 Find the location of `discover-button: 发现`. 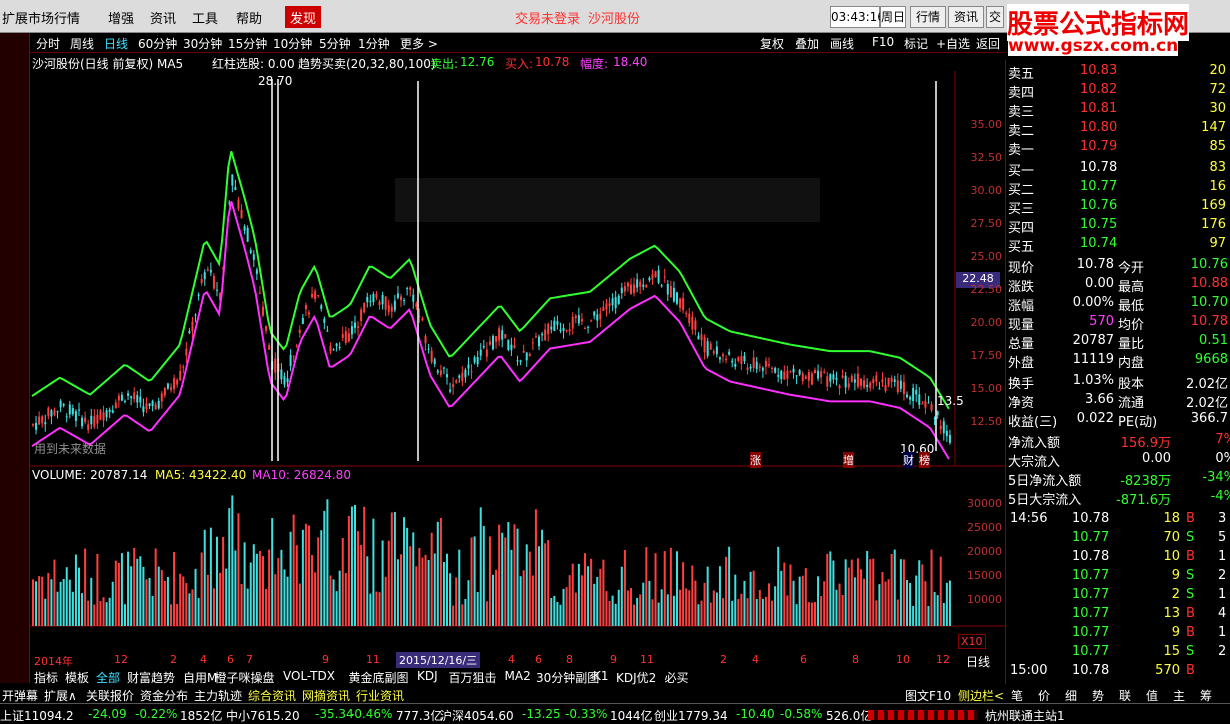

discover-button: 发现 is located at coordinates (303, 17).